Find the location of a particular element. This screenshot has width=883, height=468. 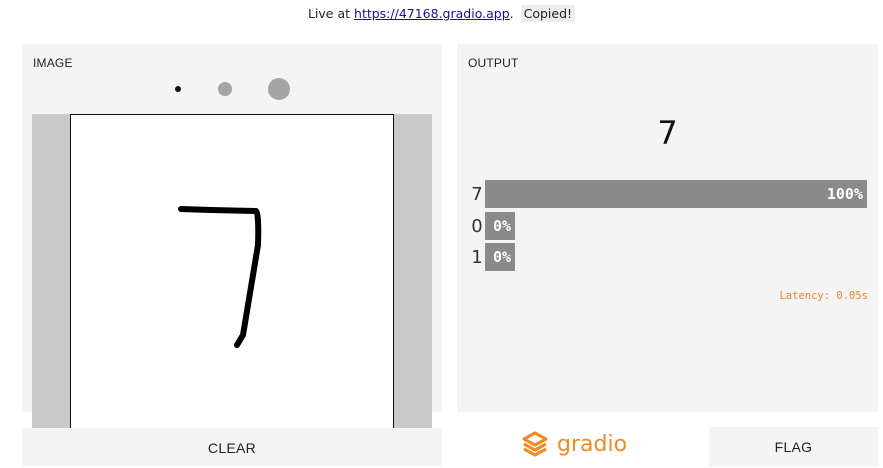

confidence-bar: 100% is located at coordinates (676, 194).